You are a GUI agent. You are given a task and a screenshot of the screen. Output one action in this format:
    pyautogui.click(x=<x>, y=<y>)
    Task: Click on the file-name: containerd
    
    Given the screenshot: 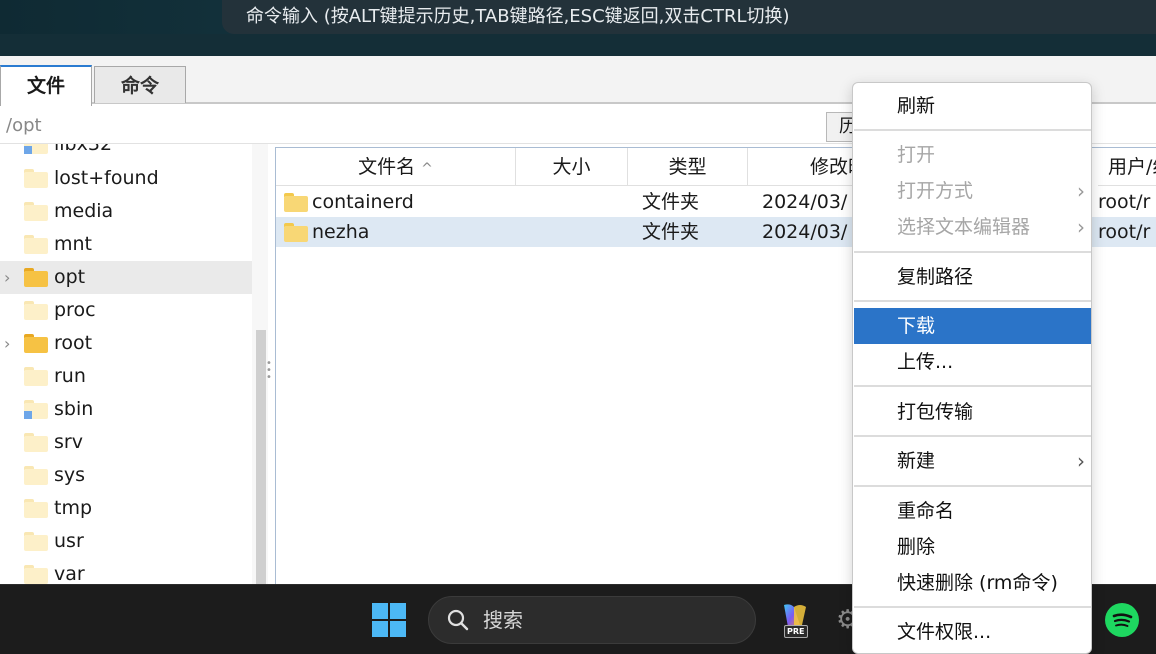 What is the action you would take?
    pyautogui.click(x=363, y=202)
    